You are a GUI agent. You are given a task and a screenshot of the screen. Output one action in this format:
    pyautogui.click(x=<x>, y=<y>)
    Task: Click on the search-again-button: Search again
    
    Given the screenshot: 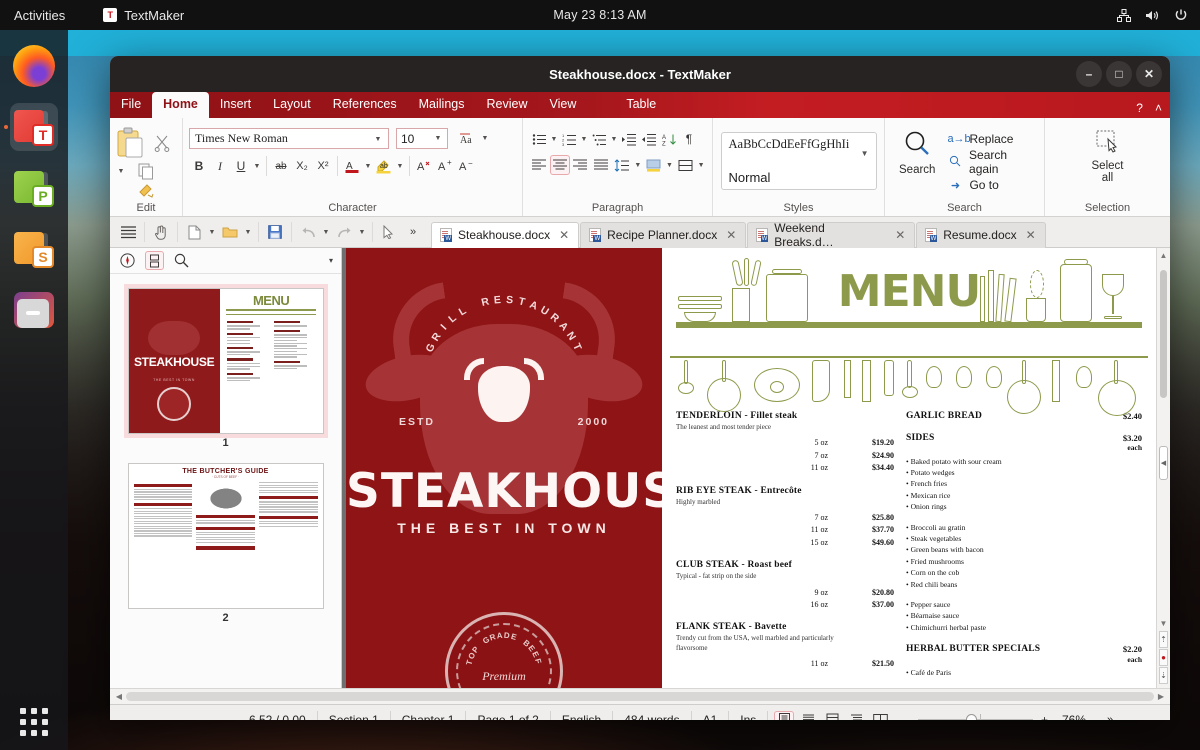 What is the action you would take?
    pyautogui.click(x=992, y=162)
    